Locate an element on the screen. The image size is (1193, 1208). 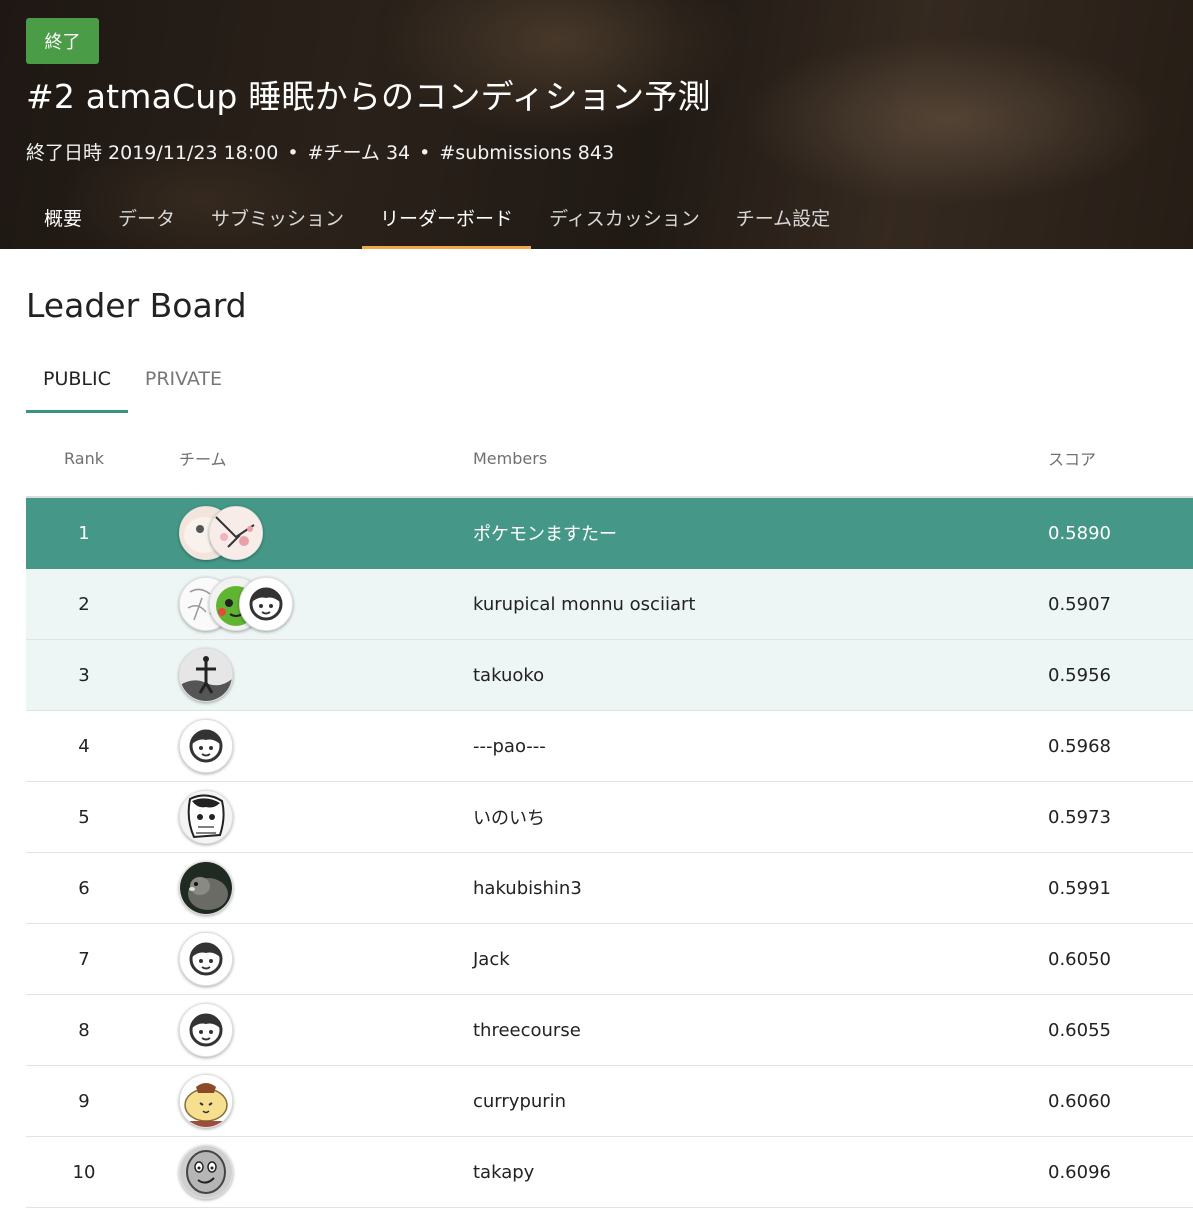
rank-cell: 2 is located at coordinates (84, 604).